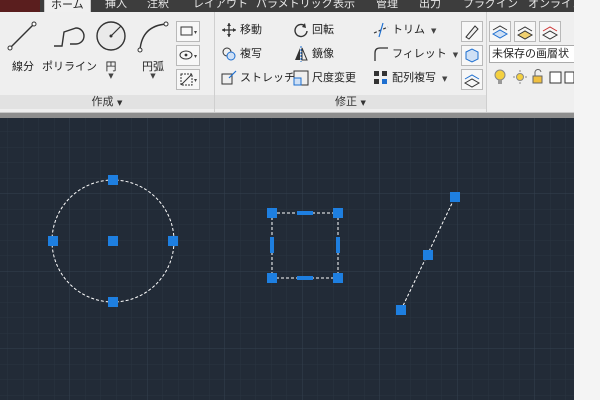 The width and height of the screenshot is (600, 400). What do you see at coordinates (430, 6) in the screenshot?
I see `tab-output: 出力` at bounding box center [430, 6].